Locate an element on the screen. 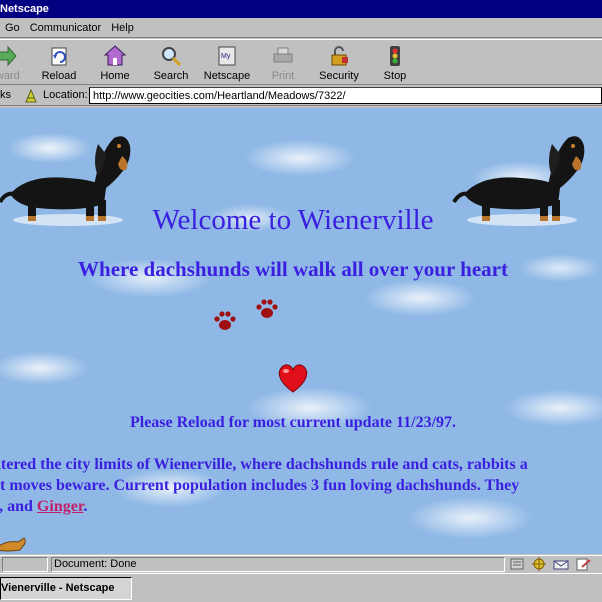 This screenshot has width=602, height=602. printer-icon is located at coordinates (283, 55).